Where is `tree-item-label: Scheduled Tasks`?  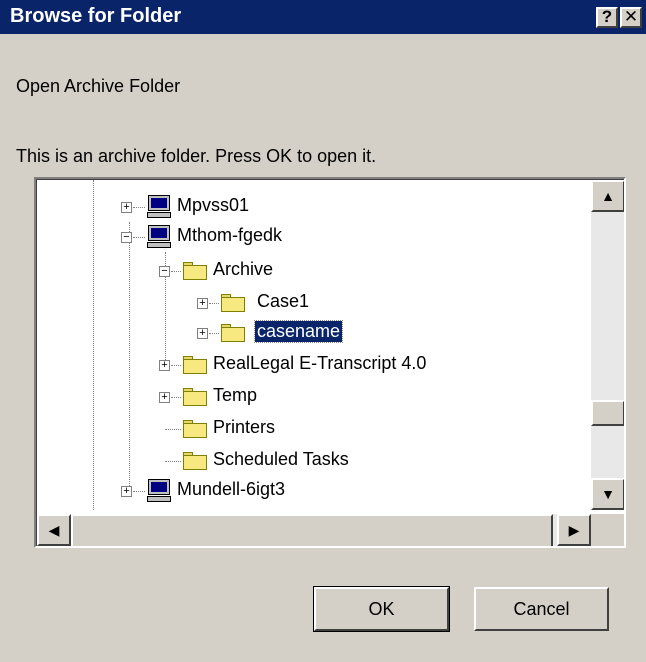
tree-item-label: Scheduled Tasks is located at coordinates (281, 459).